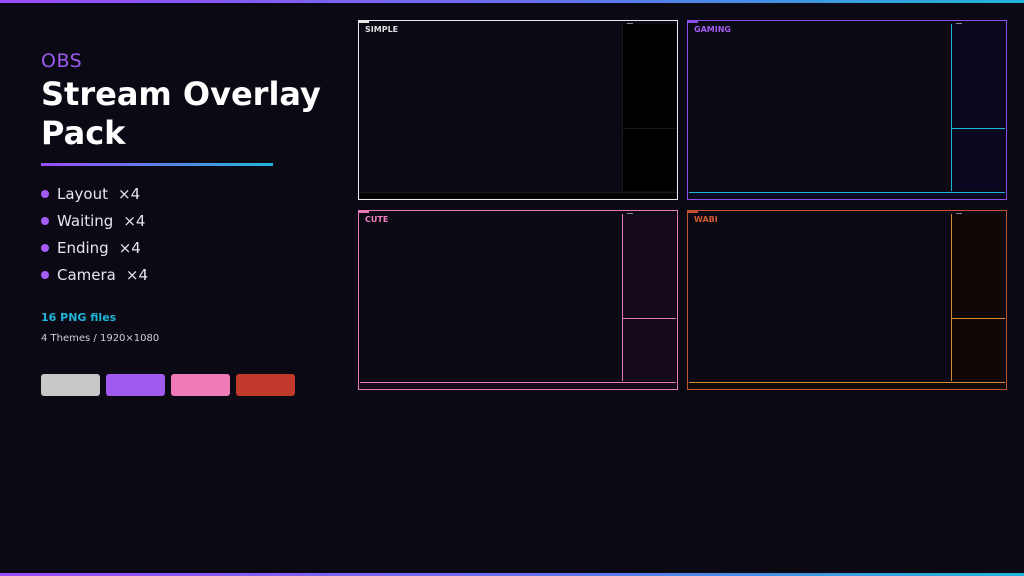  Describe the element at coordinates (518, 110) in the screenshot. I see `theme-preview-simple: SIMPLE` at that location.